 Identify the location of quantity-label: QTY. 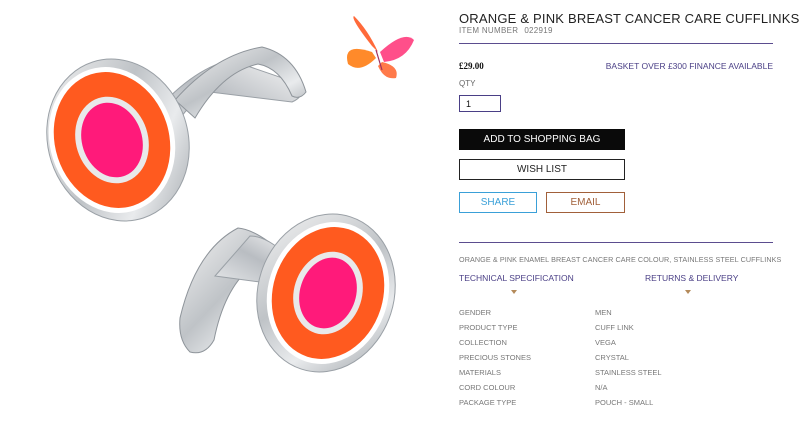
(467, 83).